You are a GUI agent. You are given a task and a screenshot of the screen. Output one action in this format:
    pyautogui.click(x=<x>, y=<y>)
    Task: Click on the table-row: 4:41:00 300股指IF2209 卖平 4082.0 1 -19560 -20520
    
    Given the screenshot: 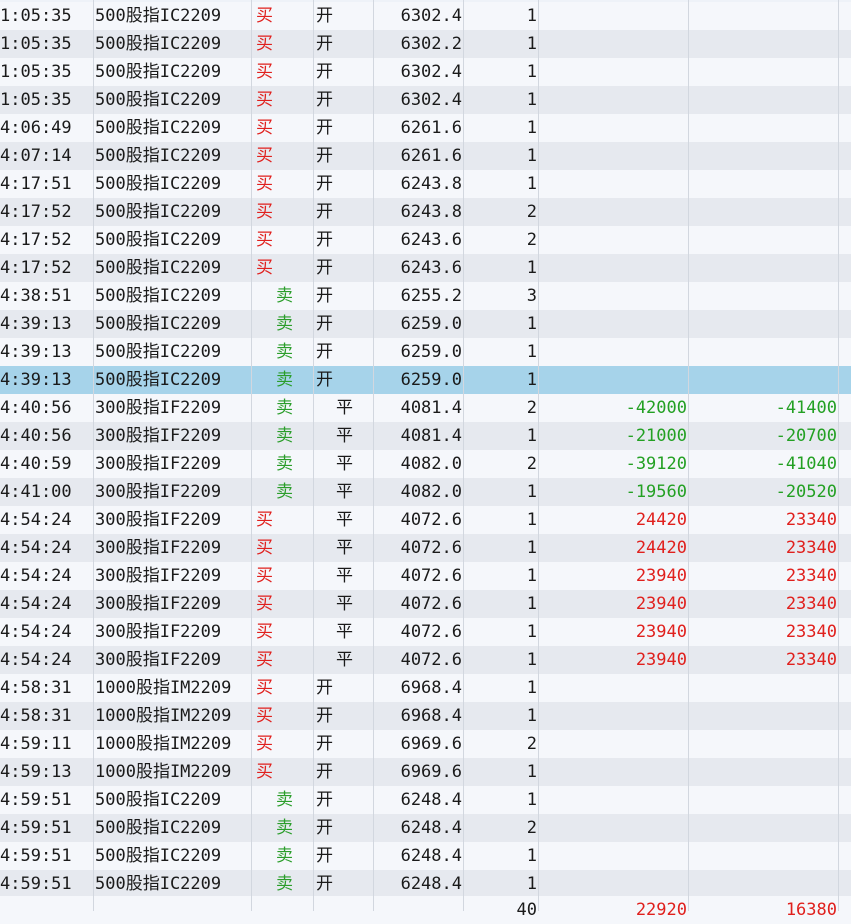 What is the action you would take?
    pyautogui.click(x=425, y=492)
    